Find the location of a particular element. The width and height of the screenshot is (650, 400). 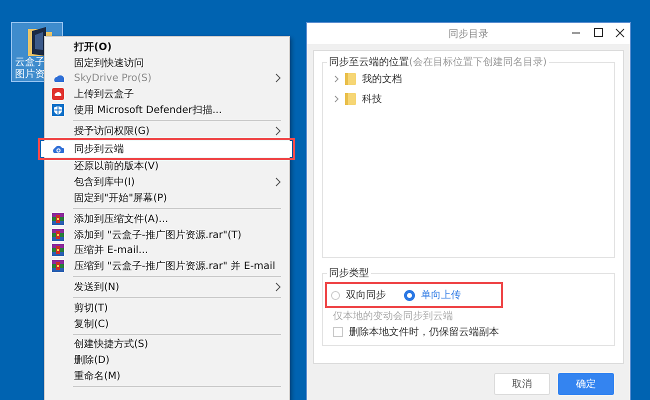

close-button is located at coordinates (620, 33).